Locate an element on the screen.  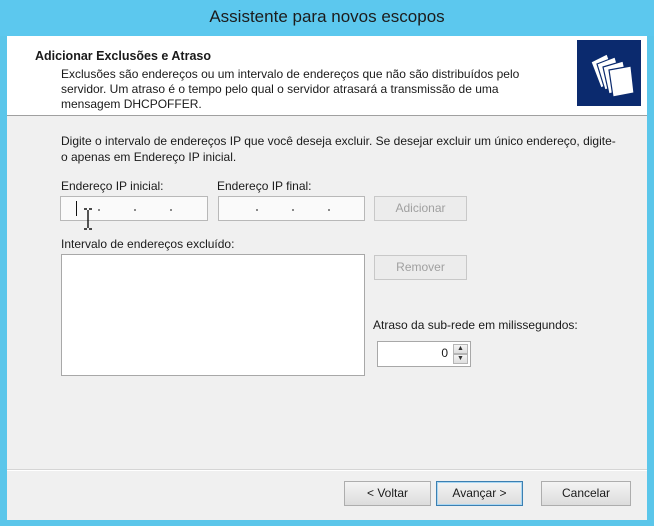
window-title: Assistente para novos escopos is located at coordinates (327, 16).